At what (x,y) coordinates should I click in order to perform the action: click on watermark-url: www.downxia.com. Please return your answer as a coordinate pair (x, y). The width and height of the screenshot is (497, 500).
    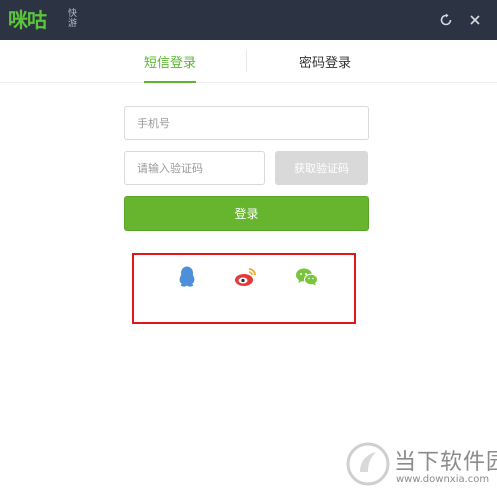
    Looking at the image, I should click on (443, 479).